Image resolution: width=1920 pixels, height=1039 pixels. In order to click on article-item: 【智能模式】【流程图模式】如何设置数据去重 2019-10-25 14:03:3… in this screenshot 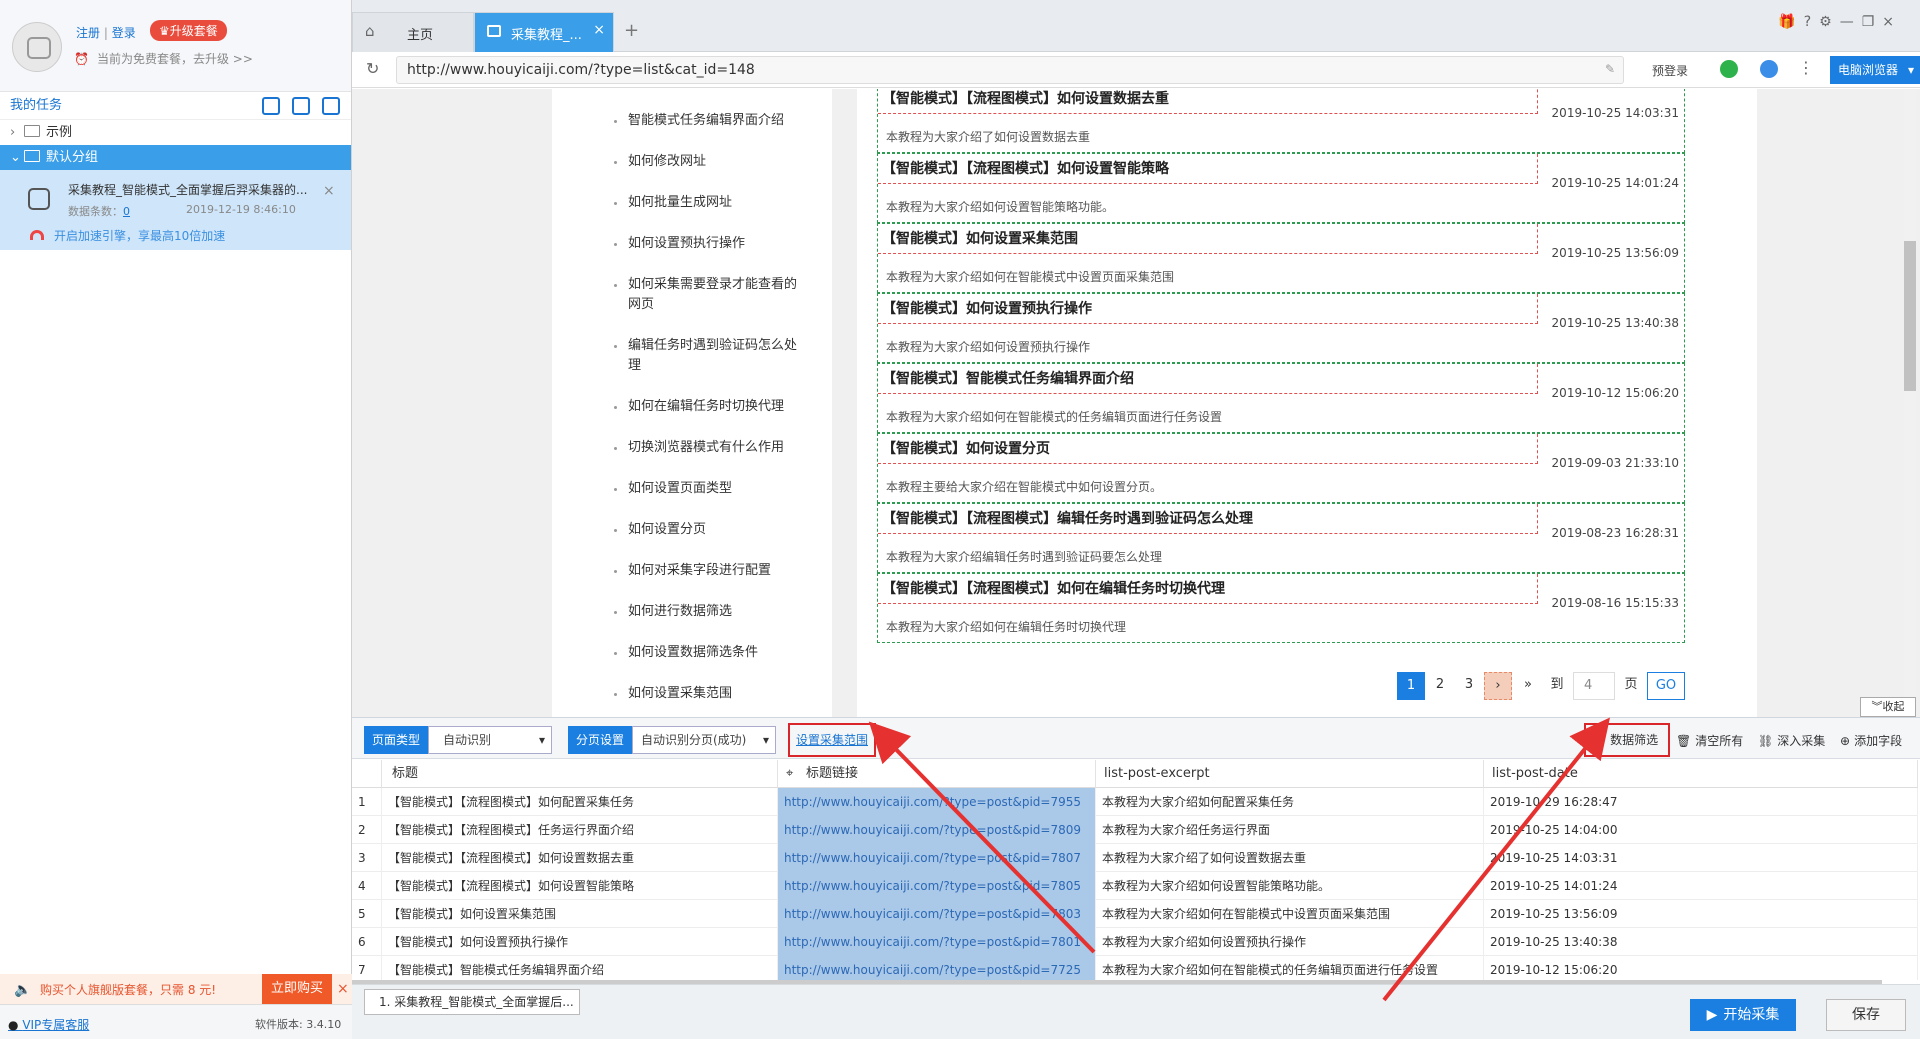, I will do `click(1281, 121)`.